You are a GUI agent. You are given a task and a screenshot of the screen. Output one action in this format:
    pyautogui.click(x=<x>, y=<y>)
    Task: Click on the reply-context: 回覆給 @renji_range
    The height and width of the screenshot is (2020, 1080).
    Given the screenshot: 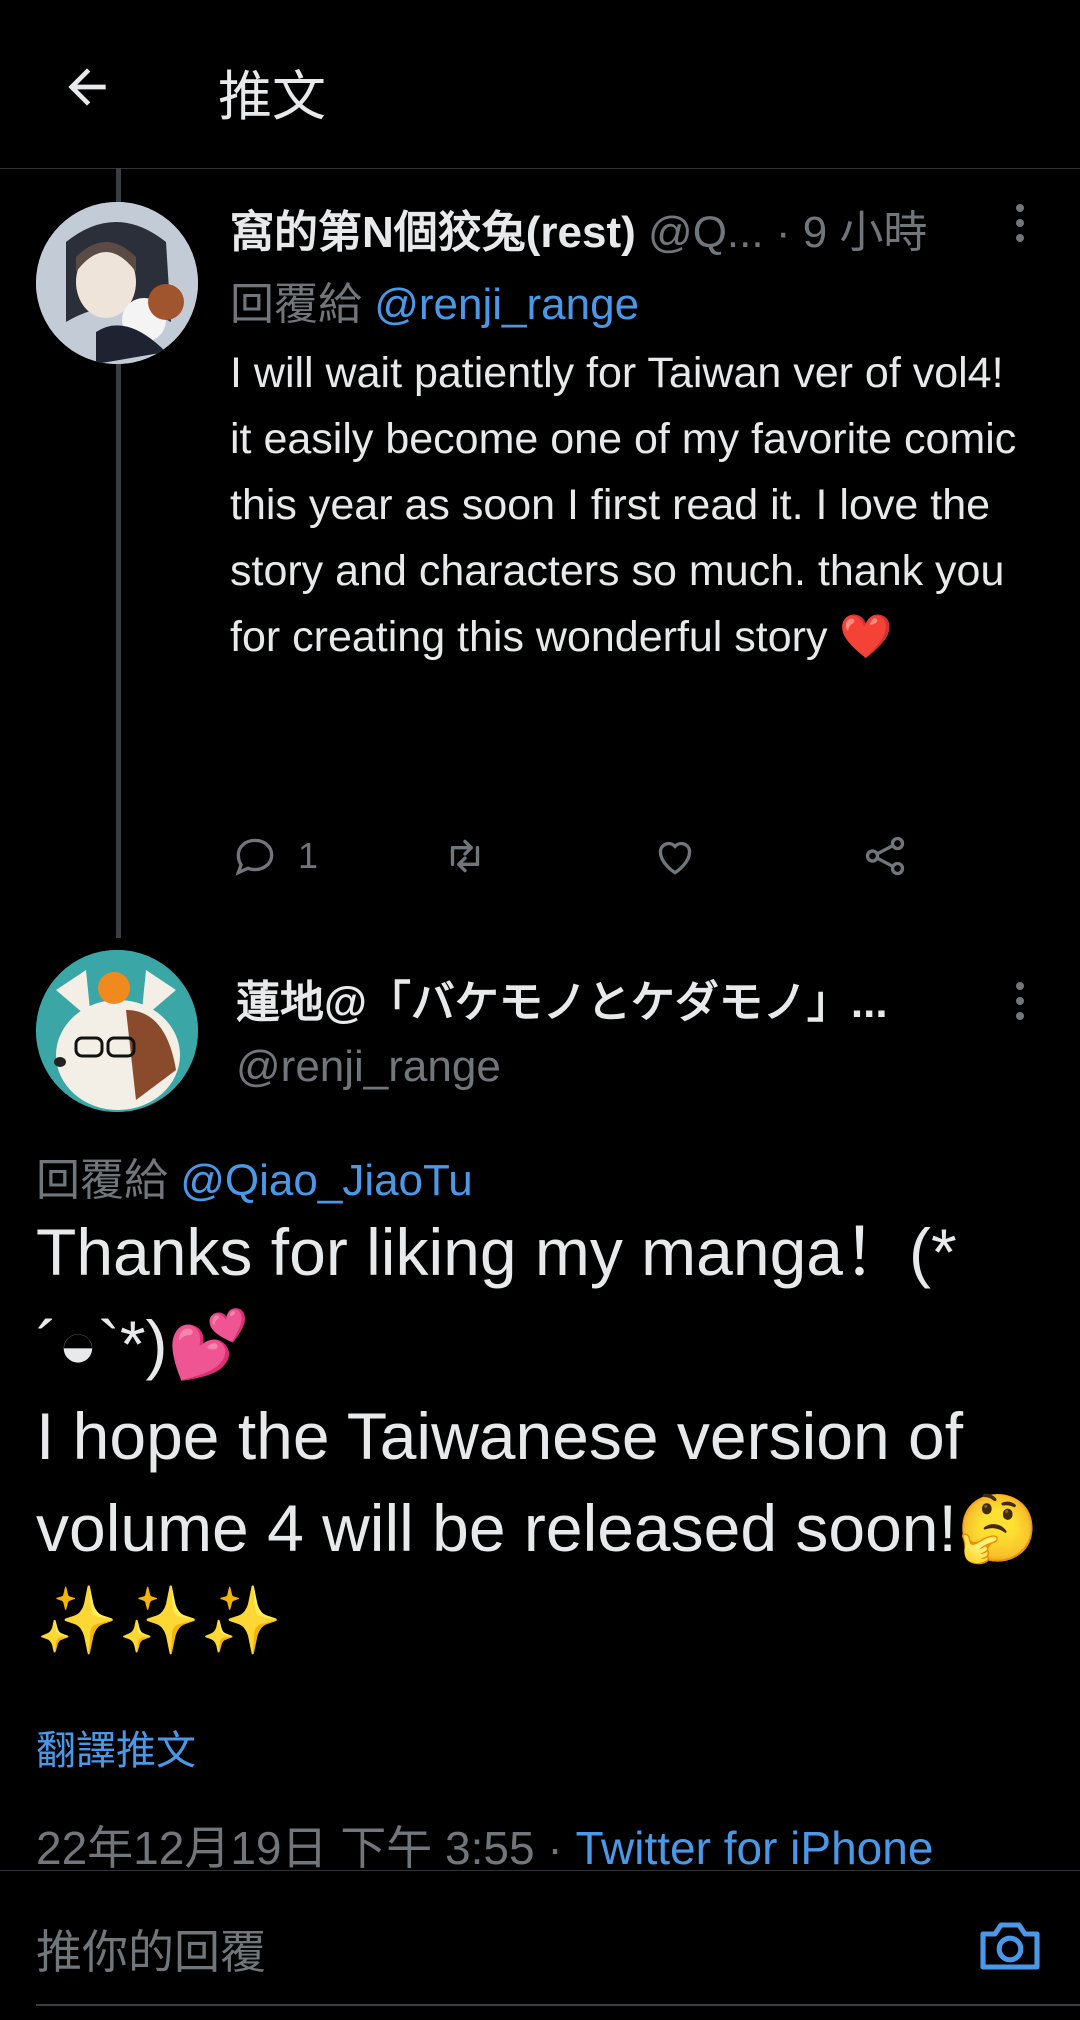 What is the action you would take?
    pyautogui.click(x=434, y=300)
    